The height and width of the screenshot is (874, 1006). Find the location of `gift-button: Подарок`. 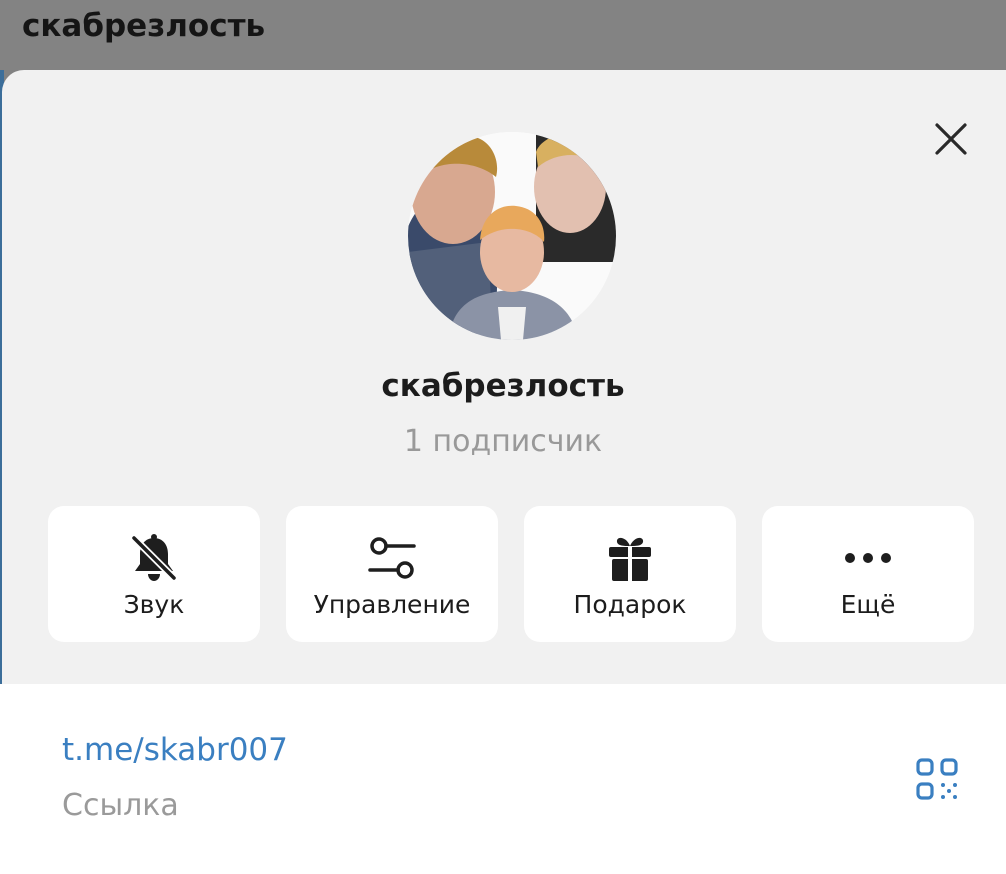

gift-button: Подарок is located at coordinates (630, 574).